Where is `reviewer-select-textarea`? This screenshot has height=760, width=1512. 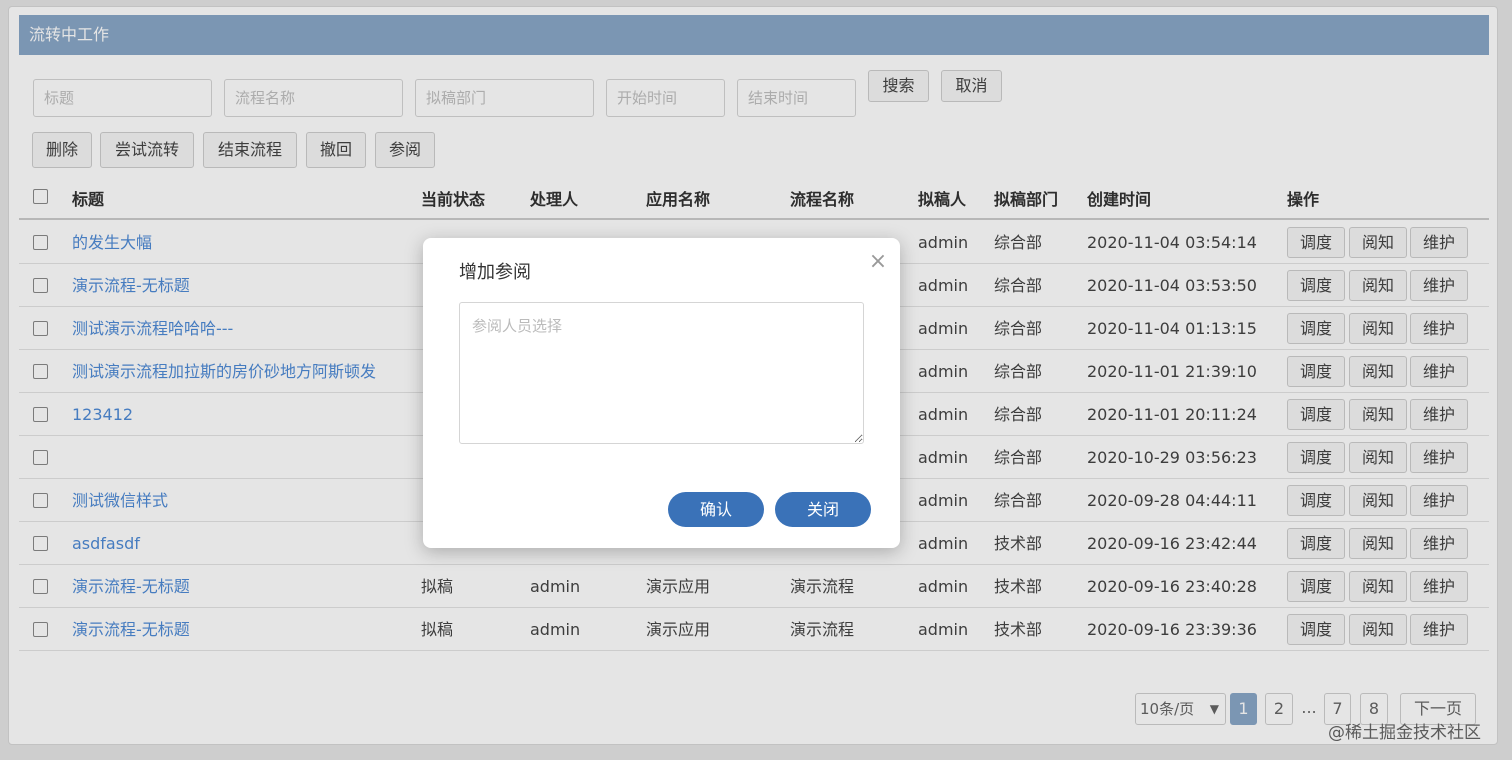
reviewer-select-textarea is located at coordinates (661, 373).